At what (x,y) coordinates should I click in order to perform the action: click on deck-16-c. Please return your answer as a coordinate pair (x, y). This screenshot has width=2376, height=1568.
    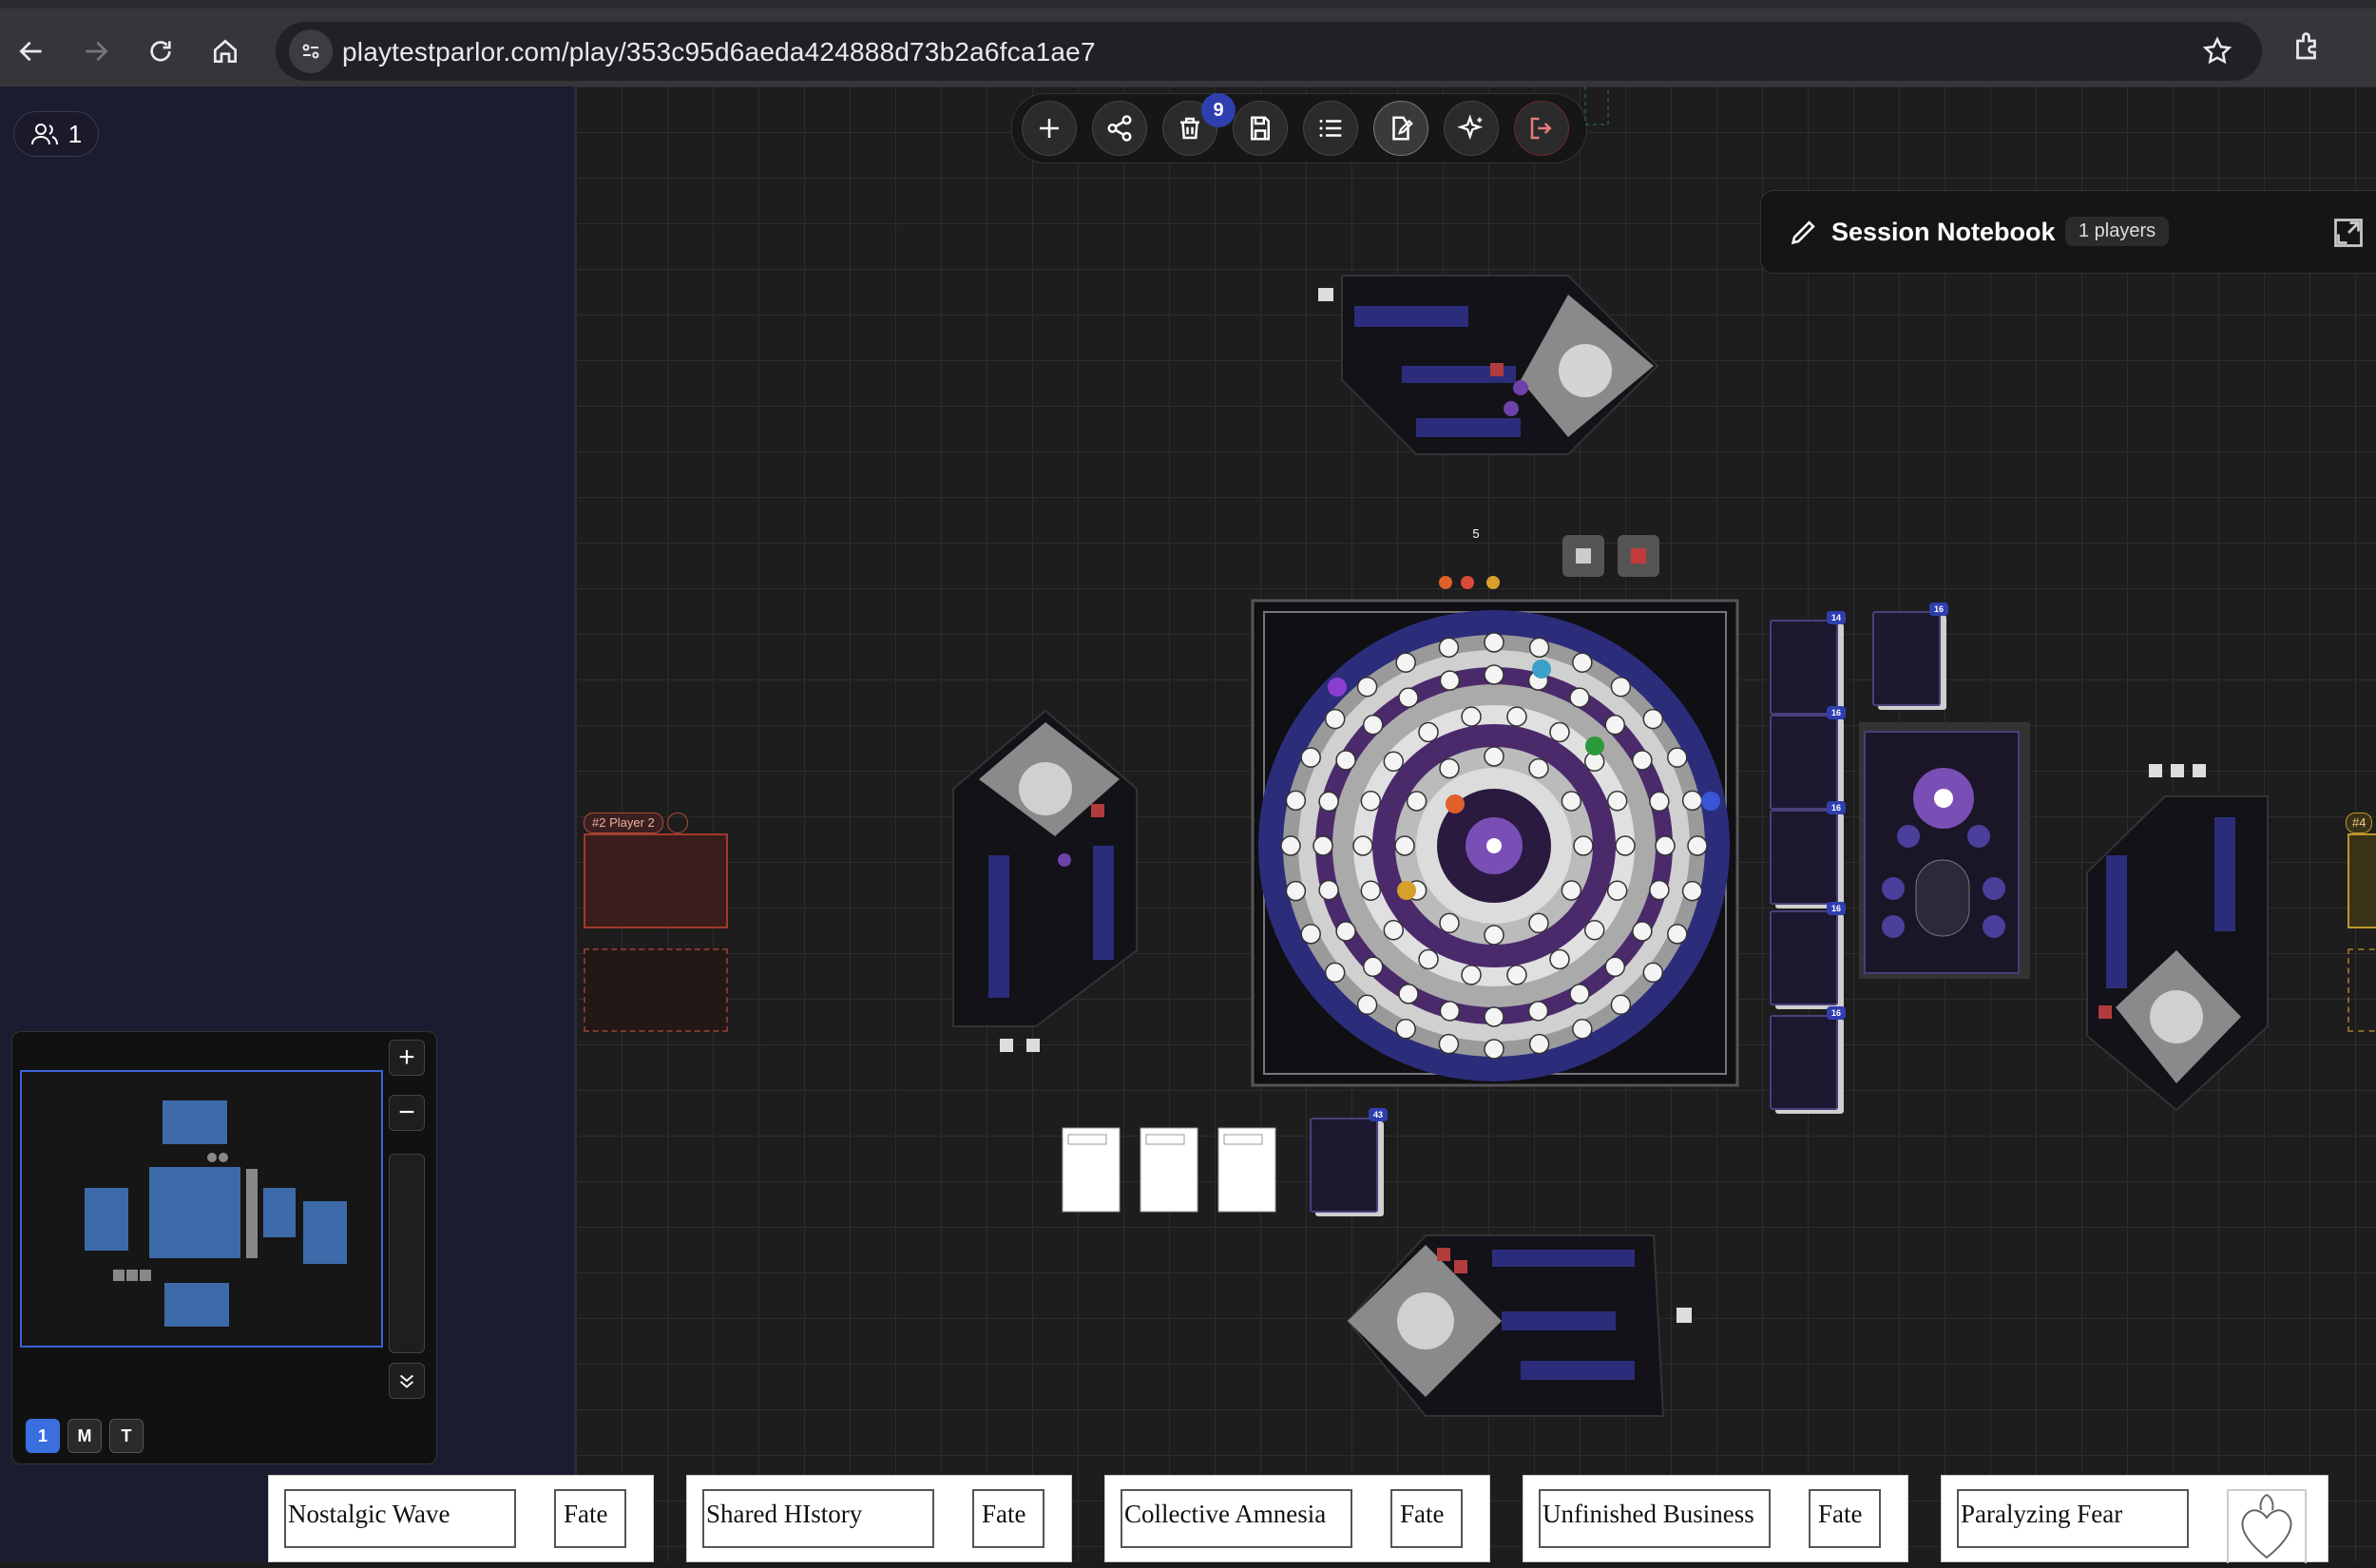
    Looking at the image, I should click on (1804, 958).